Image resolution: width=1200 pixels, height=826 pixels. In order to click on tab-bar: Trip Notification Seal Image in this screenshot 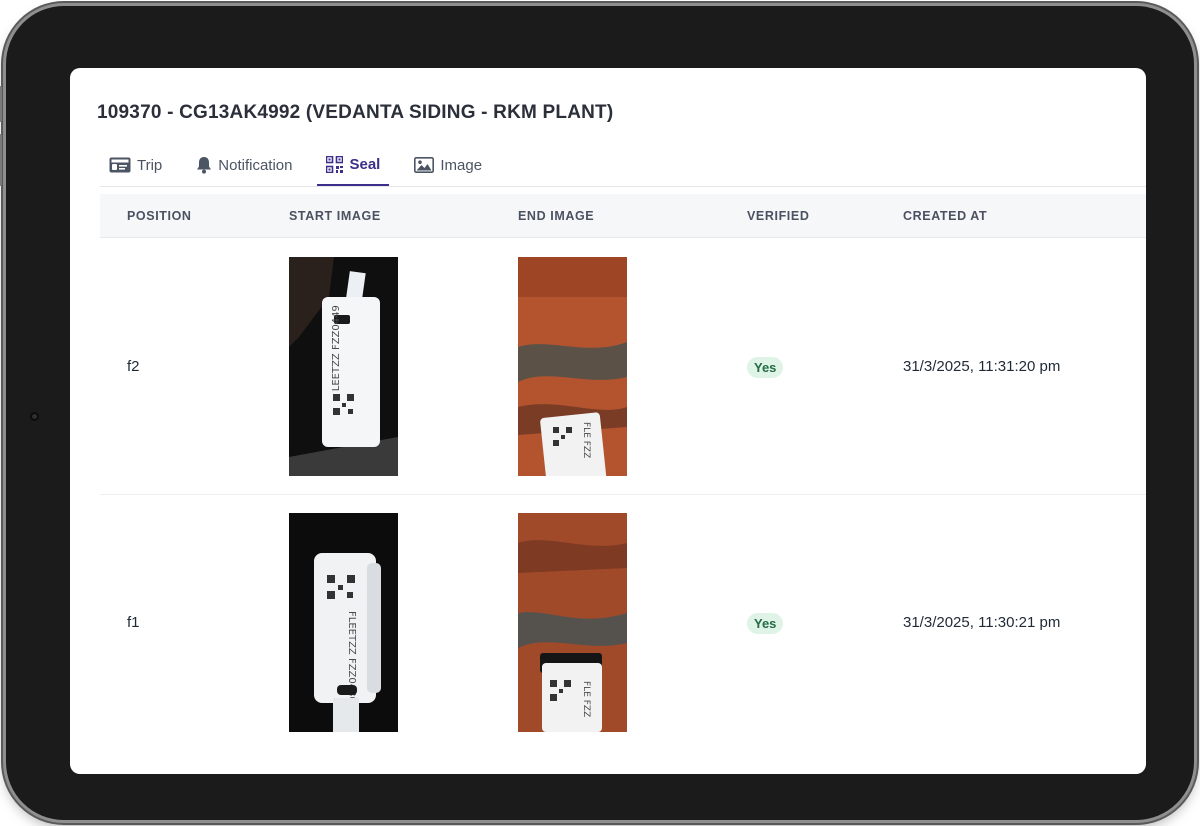, I will do `click(295, 166)`.